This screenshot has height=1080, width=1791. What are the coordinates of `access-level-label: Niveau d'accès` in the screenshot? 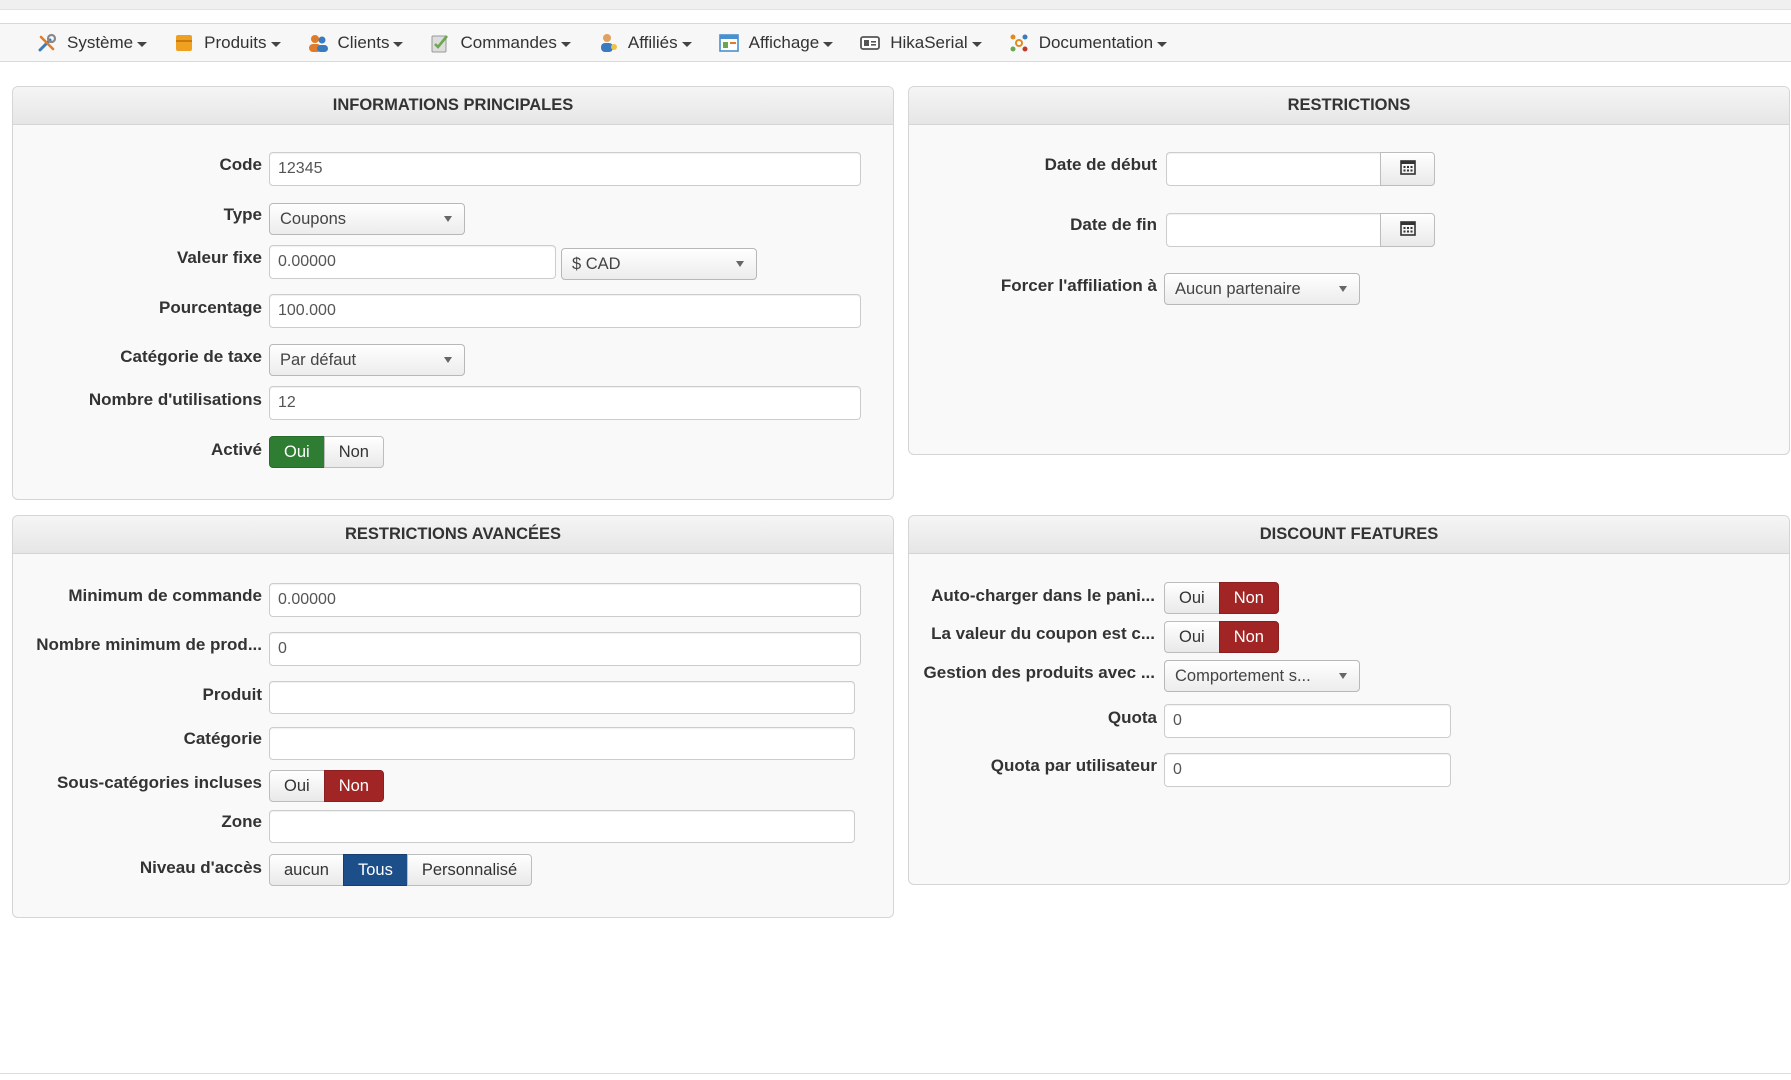 It's located at (200, 867).